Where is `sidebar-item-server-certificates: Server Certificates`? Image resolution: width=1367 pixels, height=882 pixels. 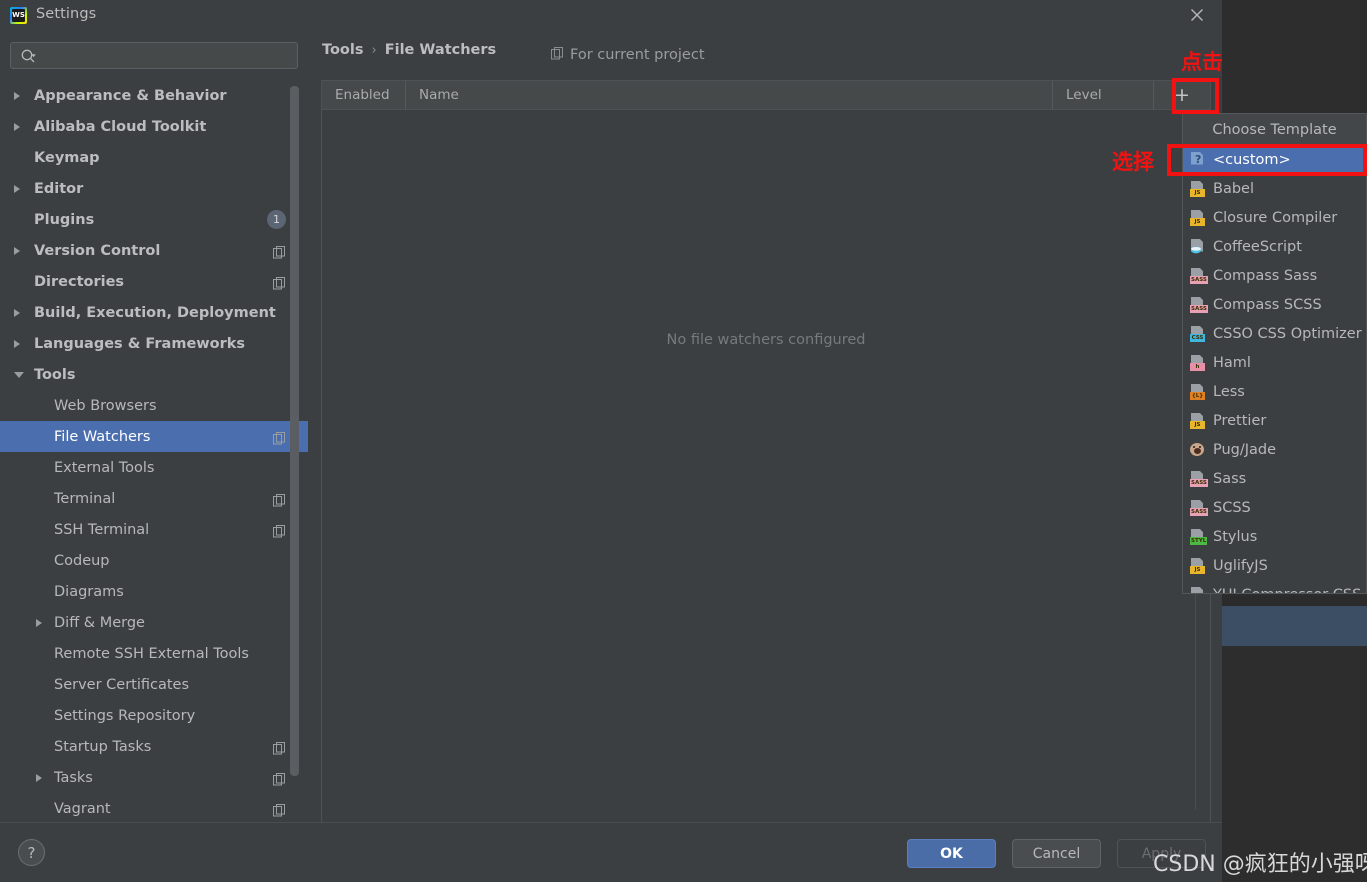
sidebar-item-server-certificates: Server Certificates is located at coordinates (154, 684).